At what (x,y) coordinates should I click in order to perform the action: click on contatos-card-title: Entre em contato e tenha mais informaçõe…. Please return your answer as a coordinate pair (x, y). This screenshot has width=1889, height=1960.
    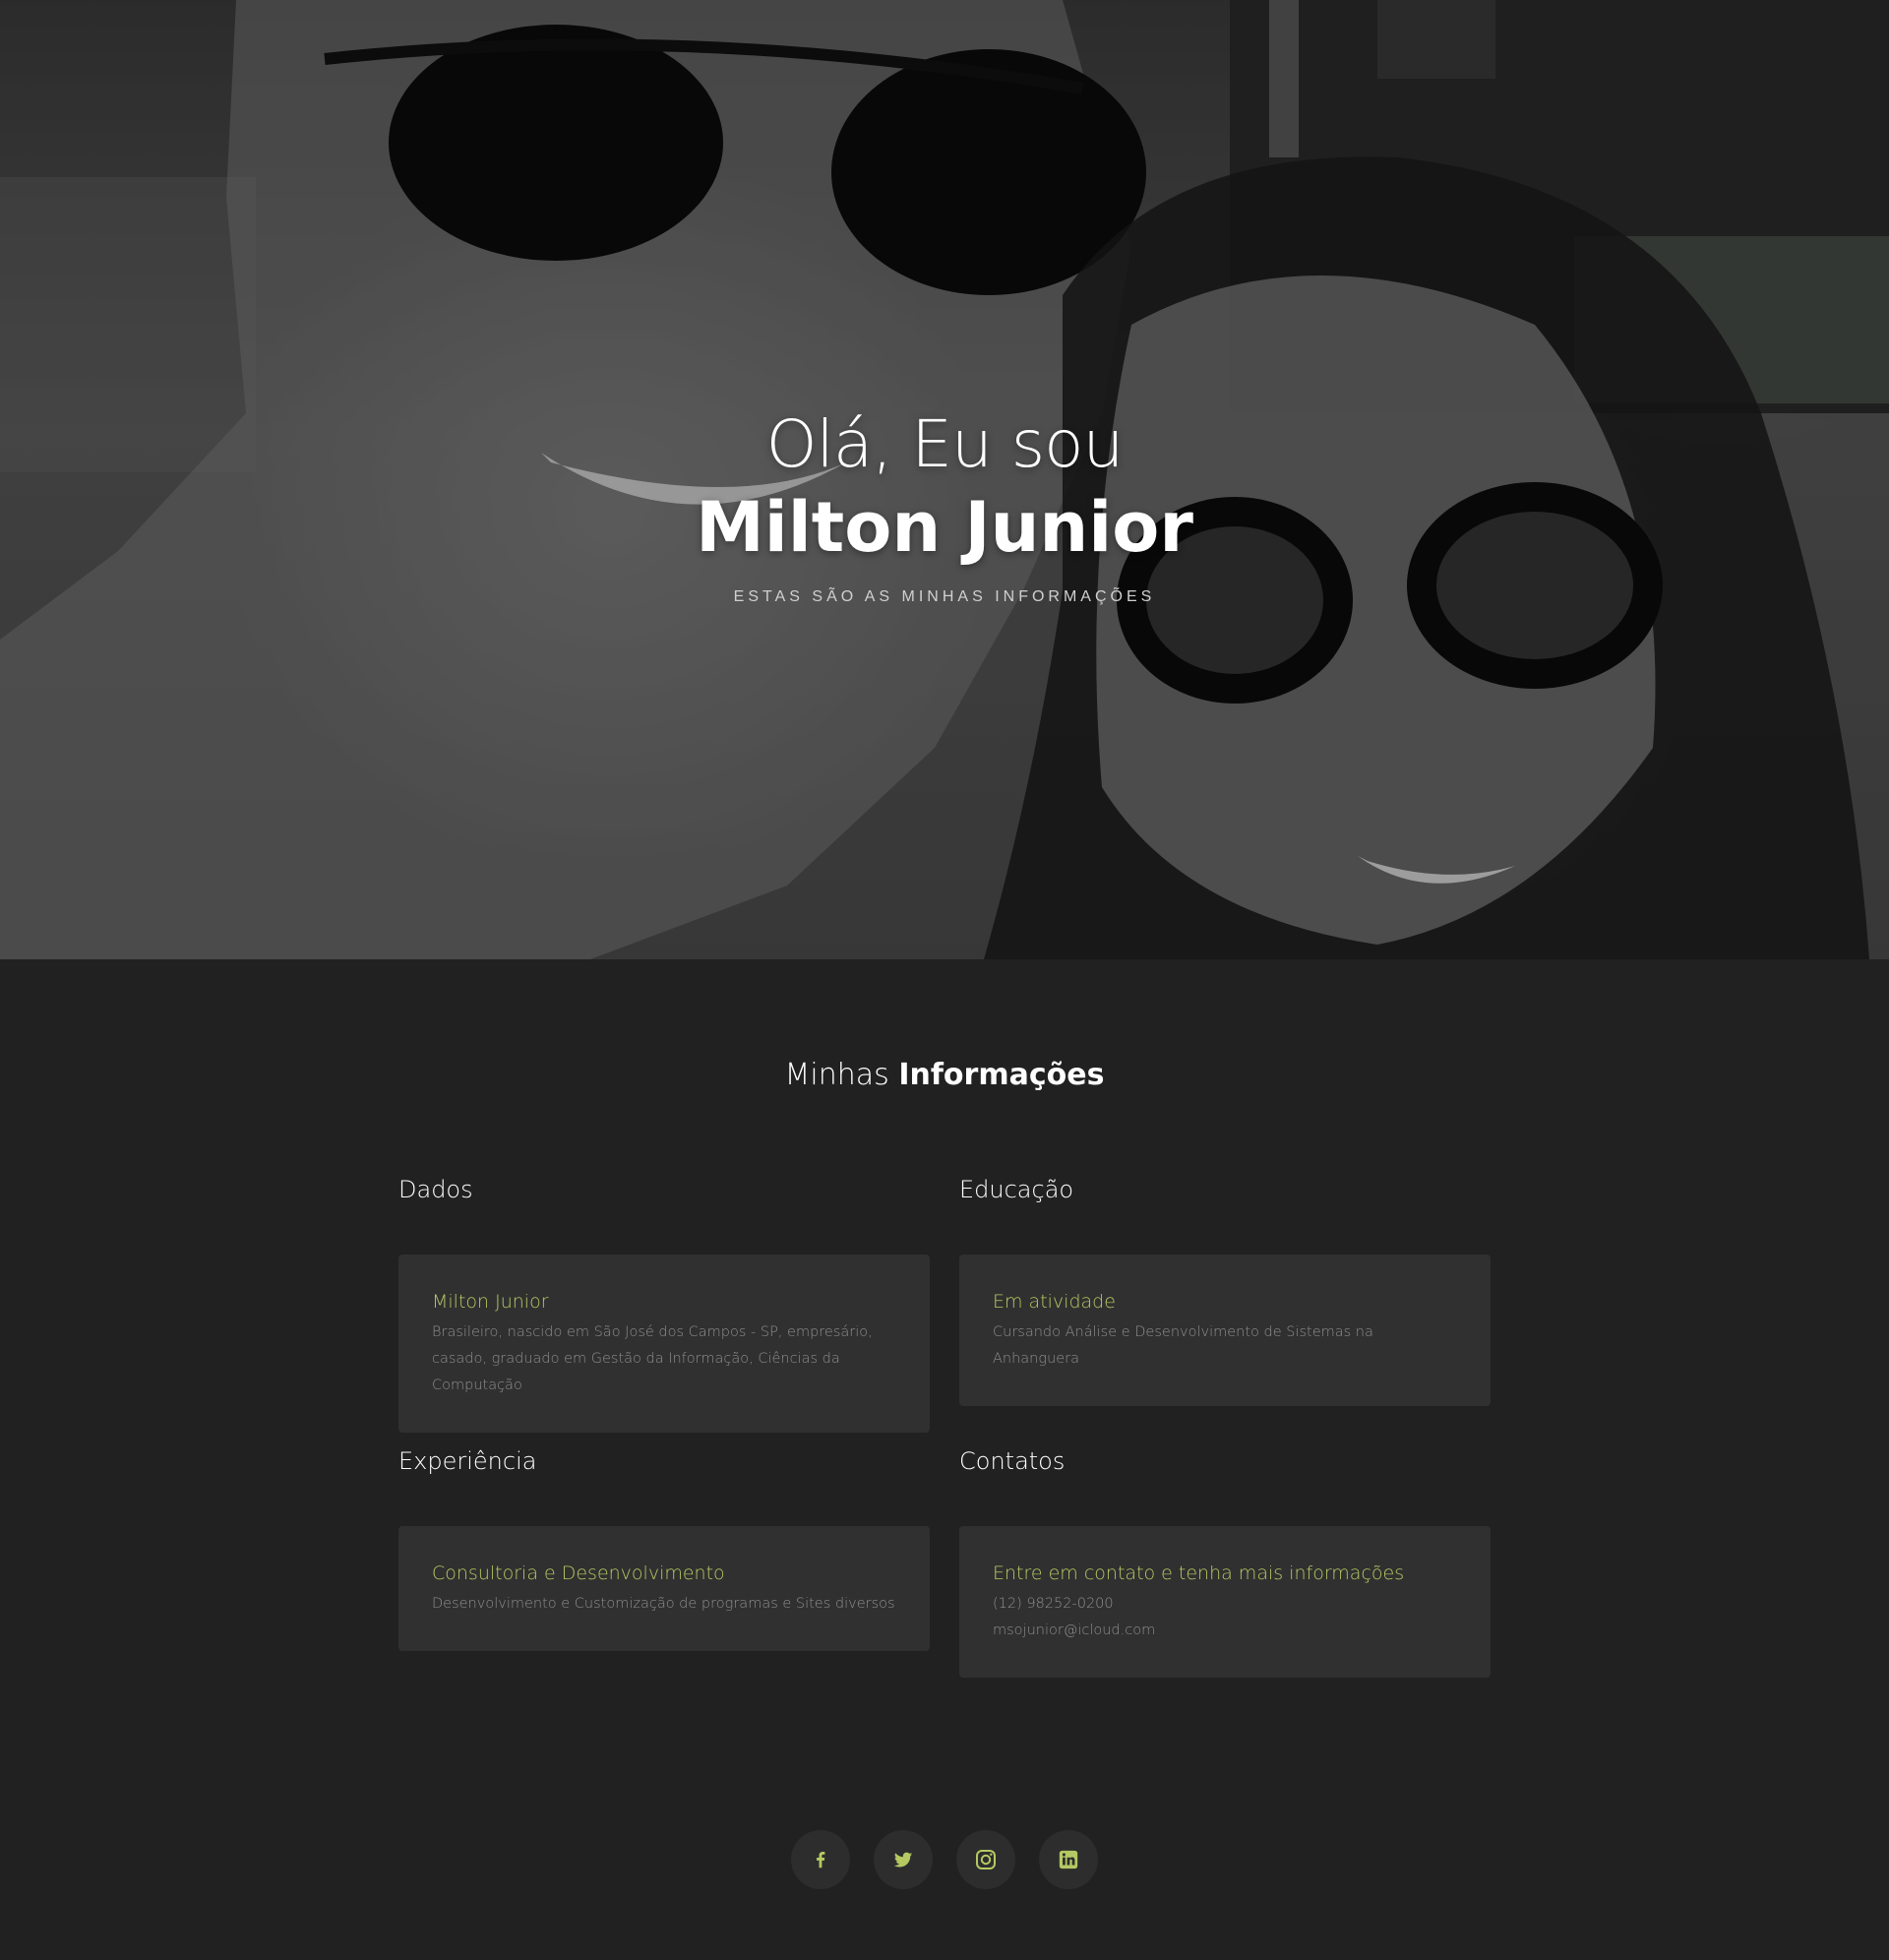
    Looking at the image, I should click on (1199, 1573).